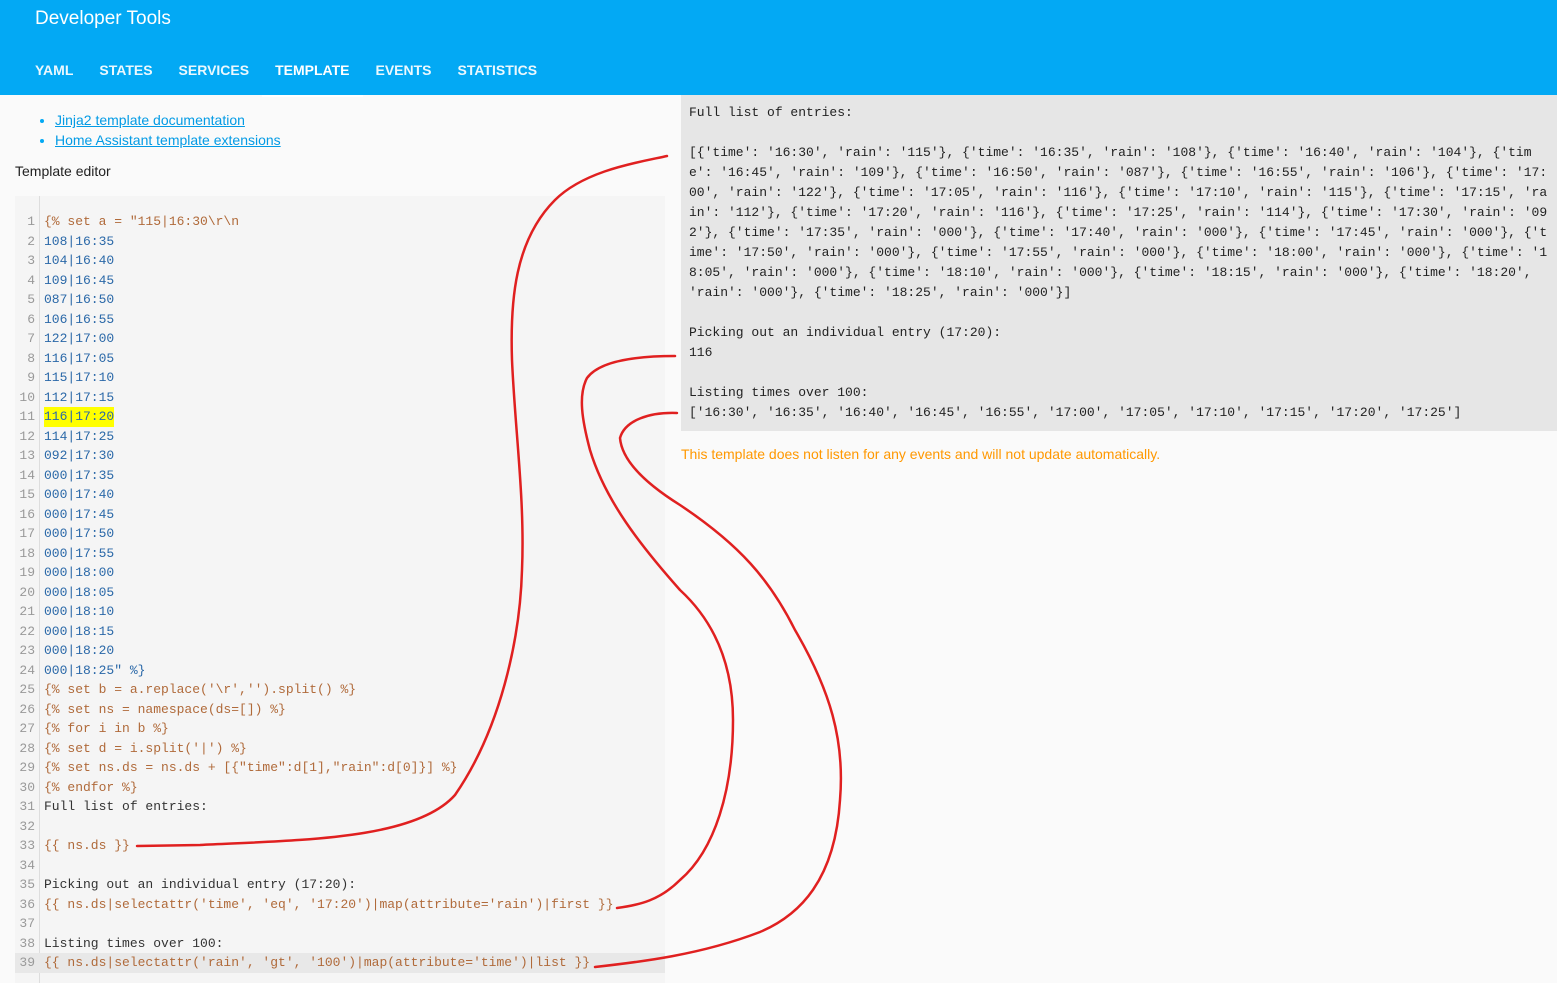 The width and height of the screenshot is (1557, 983). What do you see at coordinates (31, 241) in the screenshot?
I see `line-number: 2` at bounding box center [31, 241].